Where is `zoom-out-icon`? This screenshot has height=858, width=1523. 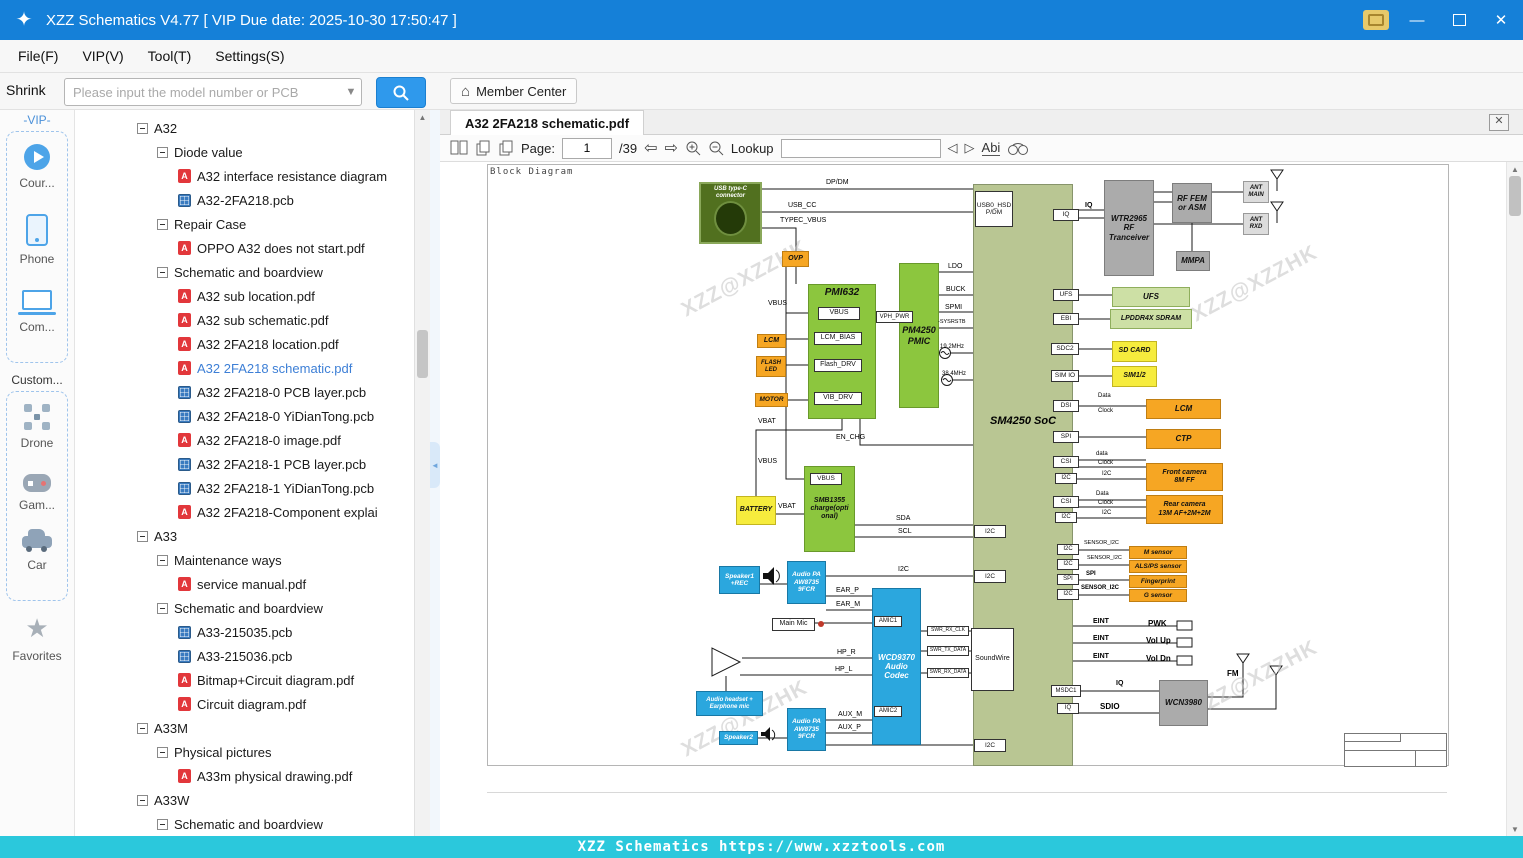 zoom-out-icon is located at coordinates (716, 148).